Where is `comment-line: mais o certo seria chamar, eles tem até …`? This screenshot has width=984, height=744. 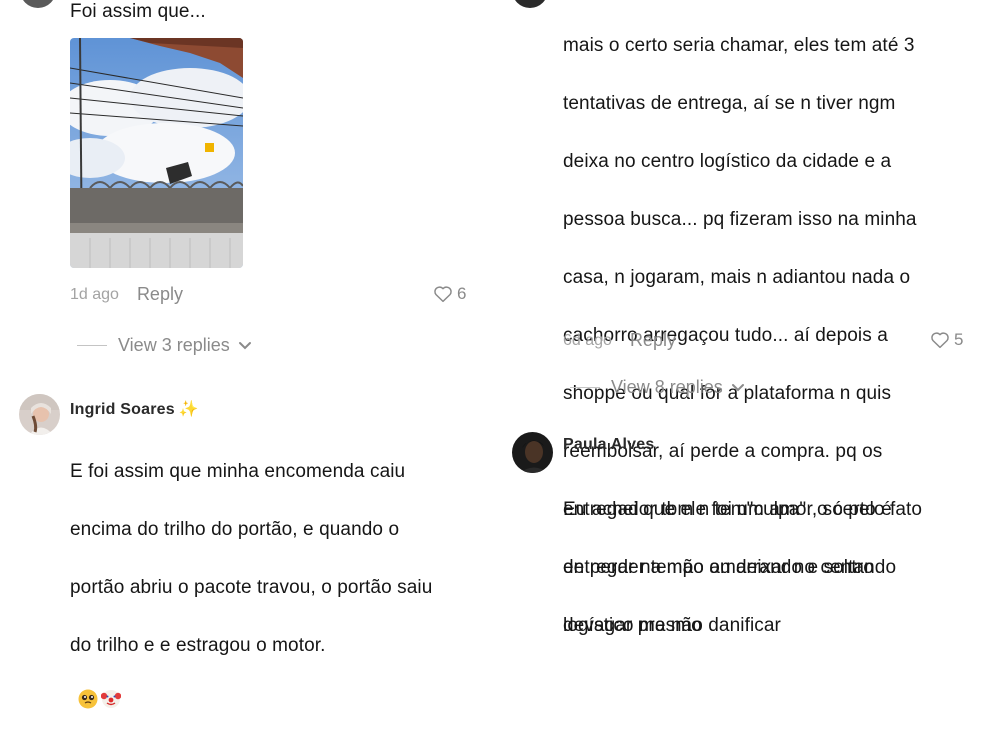 comment-line: mais o certo seria chamar, eles tem até … is located at coordinates (739, 45).